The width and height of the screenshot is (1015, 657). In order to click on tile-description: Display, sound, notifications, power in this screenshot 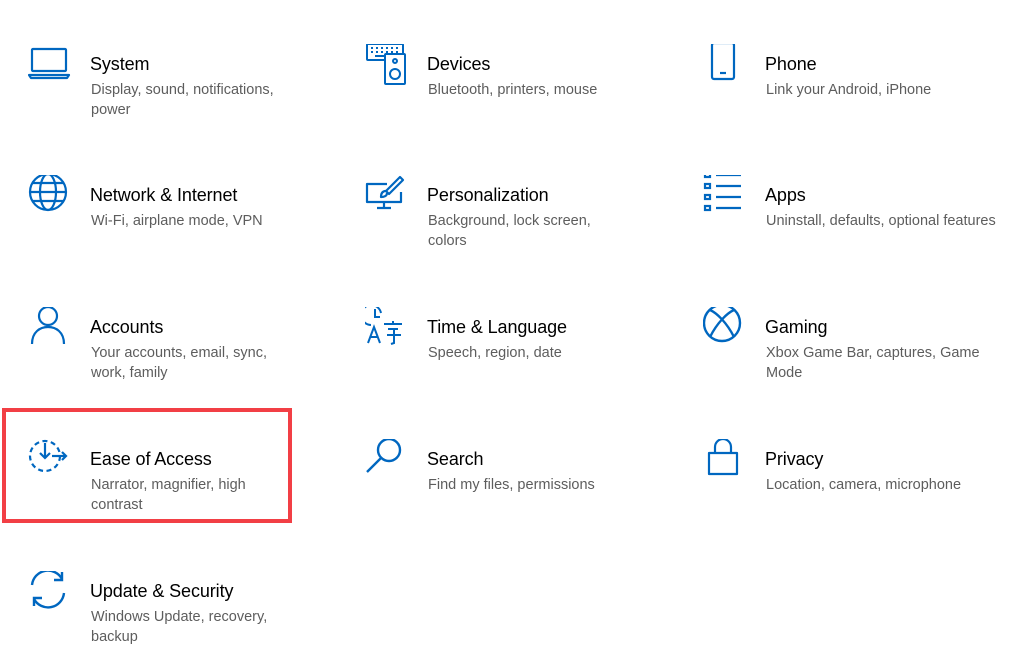, I will do `click(182, 100)`.